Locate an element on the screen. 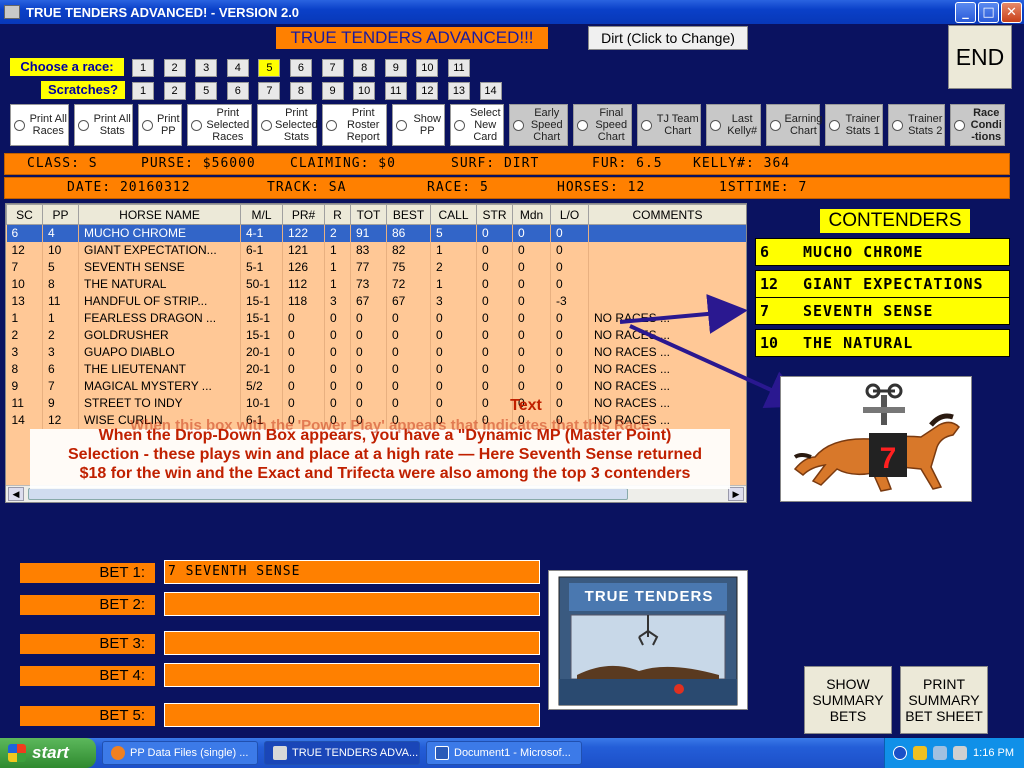 Image resolution: width=1024 pixels, height=768 pixels. bet-5-label: BET 5: is located at coordinates (87, 716).